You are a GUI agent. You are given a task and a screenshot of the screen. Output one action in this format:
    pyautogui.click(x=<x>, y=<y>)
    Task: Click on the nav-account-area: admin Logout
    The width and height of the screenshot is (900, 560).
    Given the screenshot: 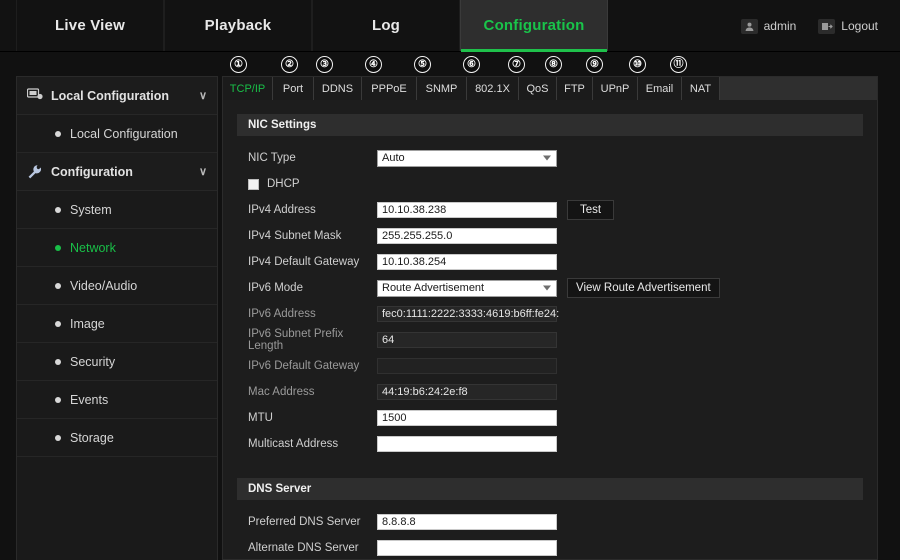 What is the action you would take?
    pyautogui.click(x=811, y=26)
    